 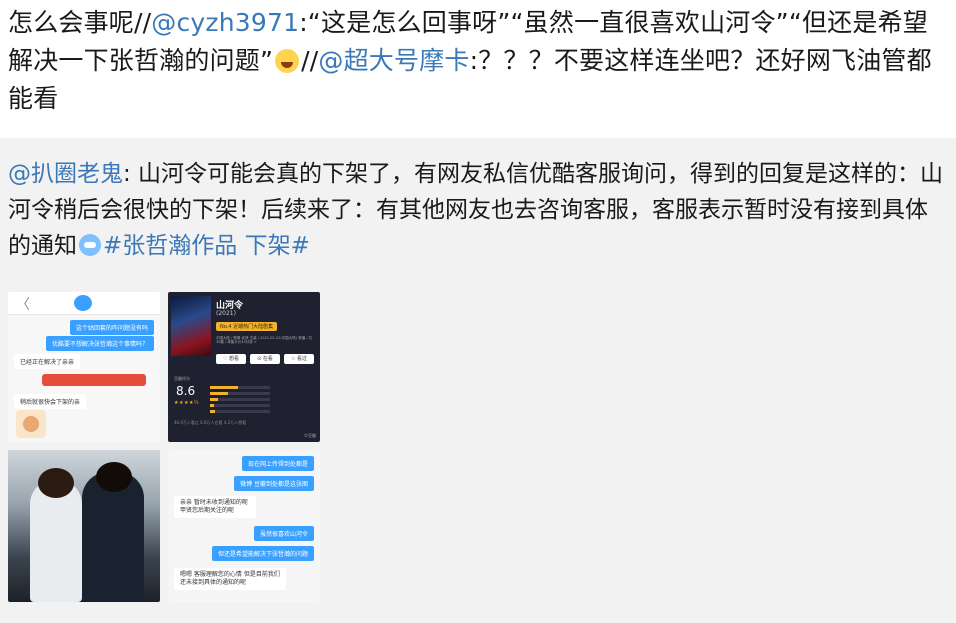 I want to click on want-to-watch-button: ♡ 想看, so click(x=231, y=359).